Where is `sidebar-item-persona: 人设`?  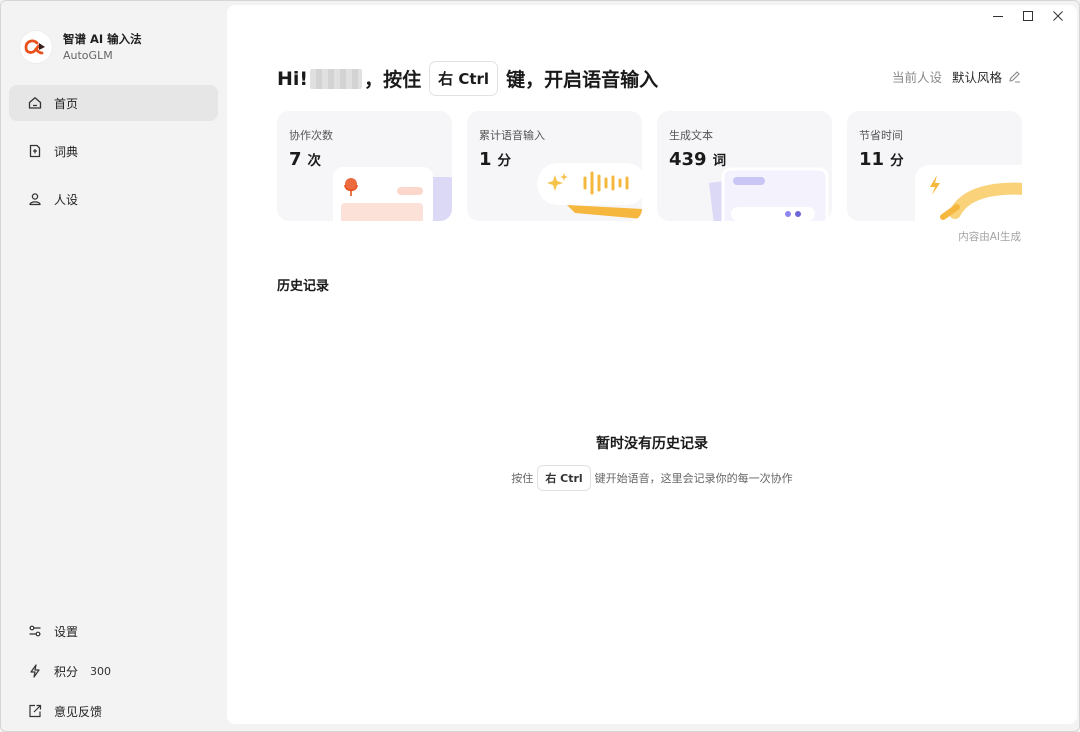 sidebar-item-persona: 人设 is located at coordinates (113, 199).